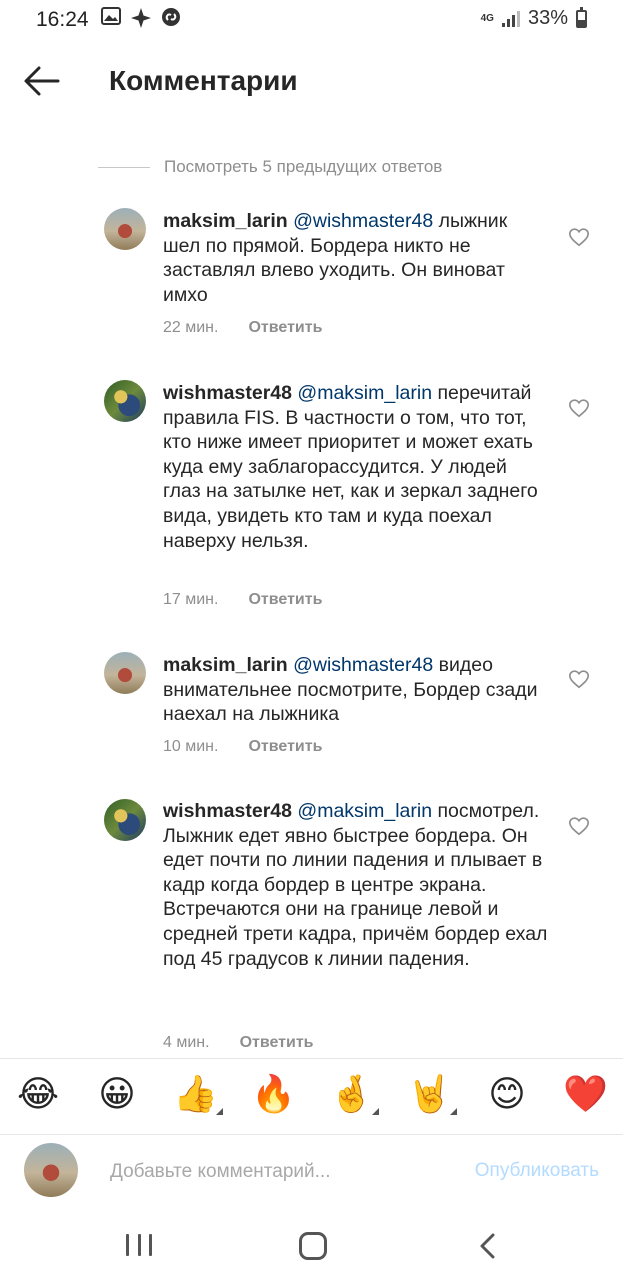 The height and width of the screenshot is (1280, 623). Describe the element at coordinates (507, 1095) in the screenshot. I see `emoji-smiling: 😊` at that location.